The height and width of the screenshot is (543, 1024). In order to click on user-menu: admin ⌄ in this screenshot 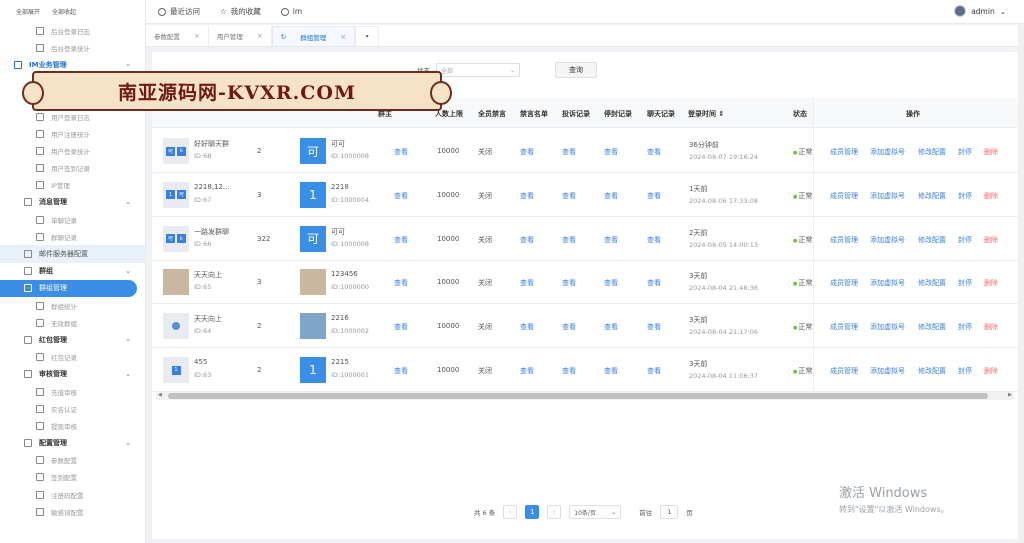, I will do `click(980, 11)`.